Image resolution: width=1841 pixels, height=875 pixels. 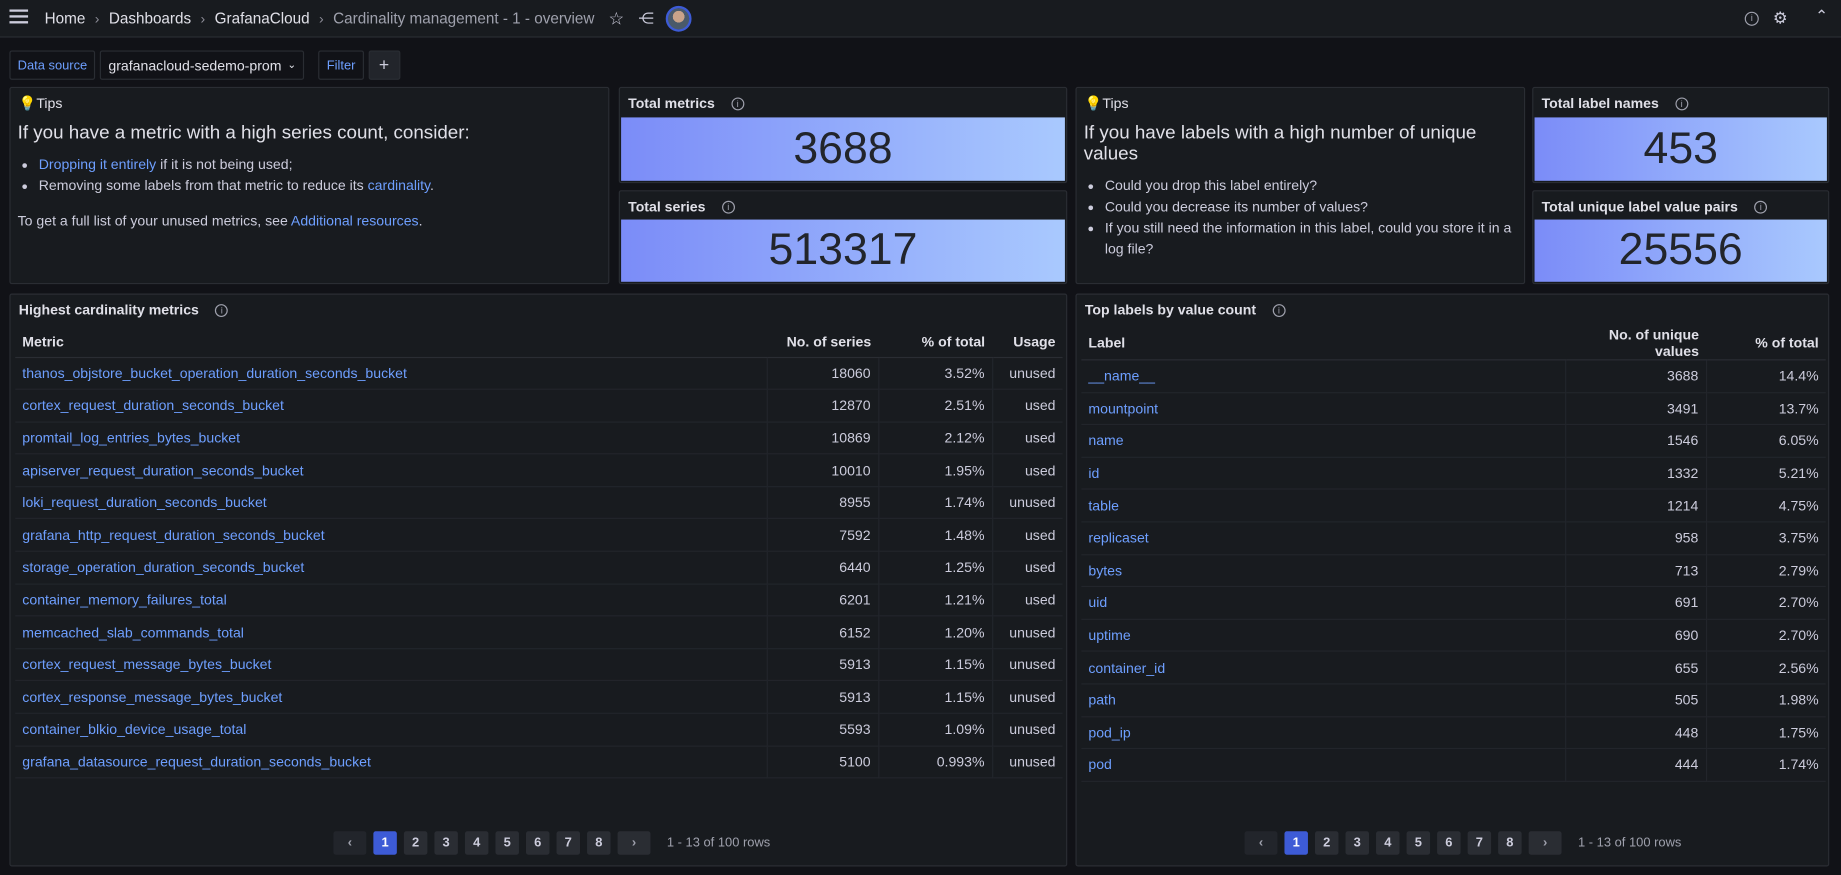 What do you see at coordinates (391, 406) in the screenshot?
I see `metric-link: cortex_request_duration_seconds_bucket` at bounding box center [391, 406].